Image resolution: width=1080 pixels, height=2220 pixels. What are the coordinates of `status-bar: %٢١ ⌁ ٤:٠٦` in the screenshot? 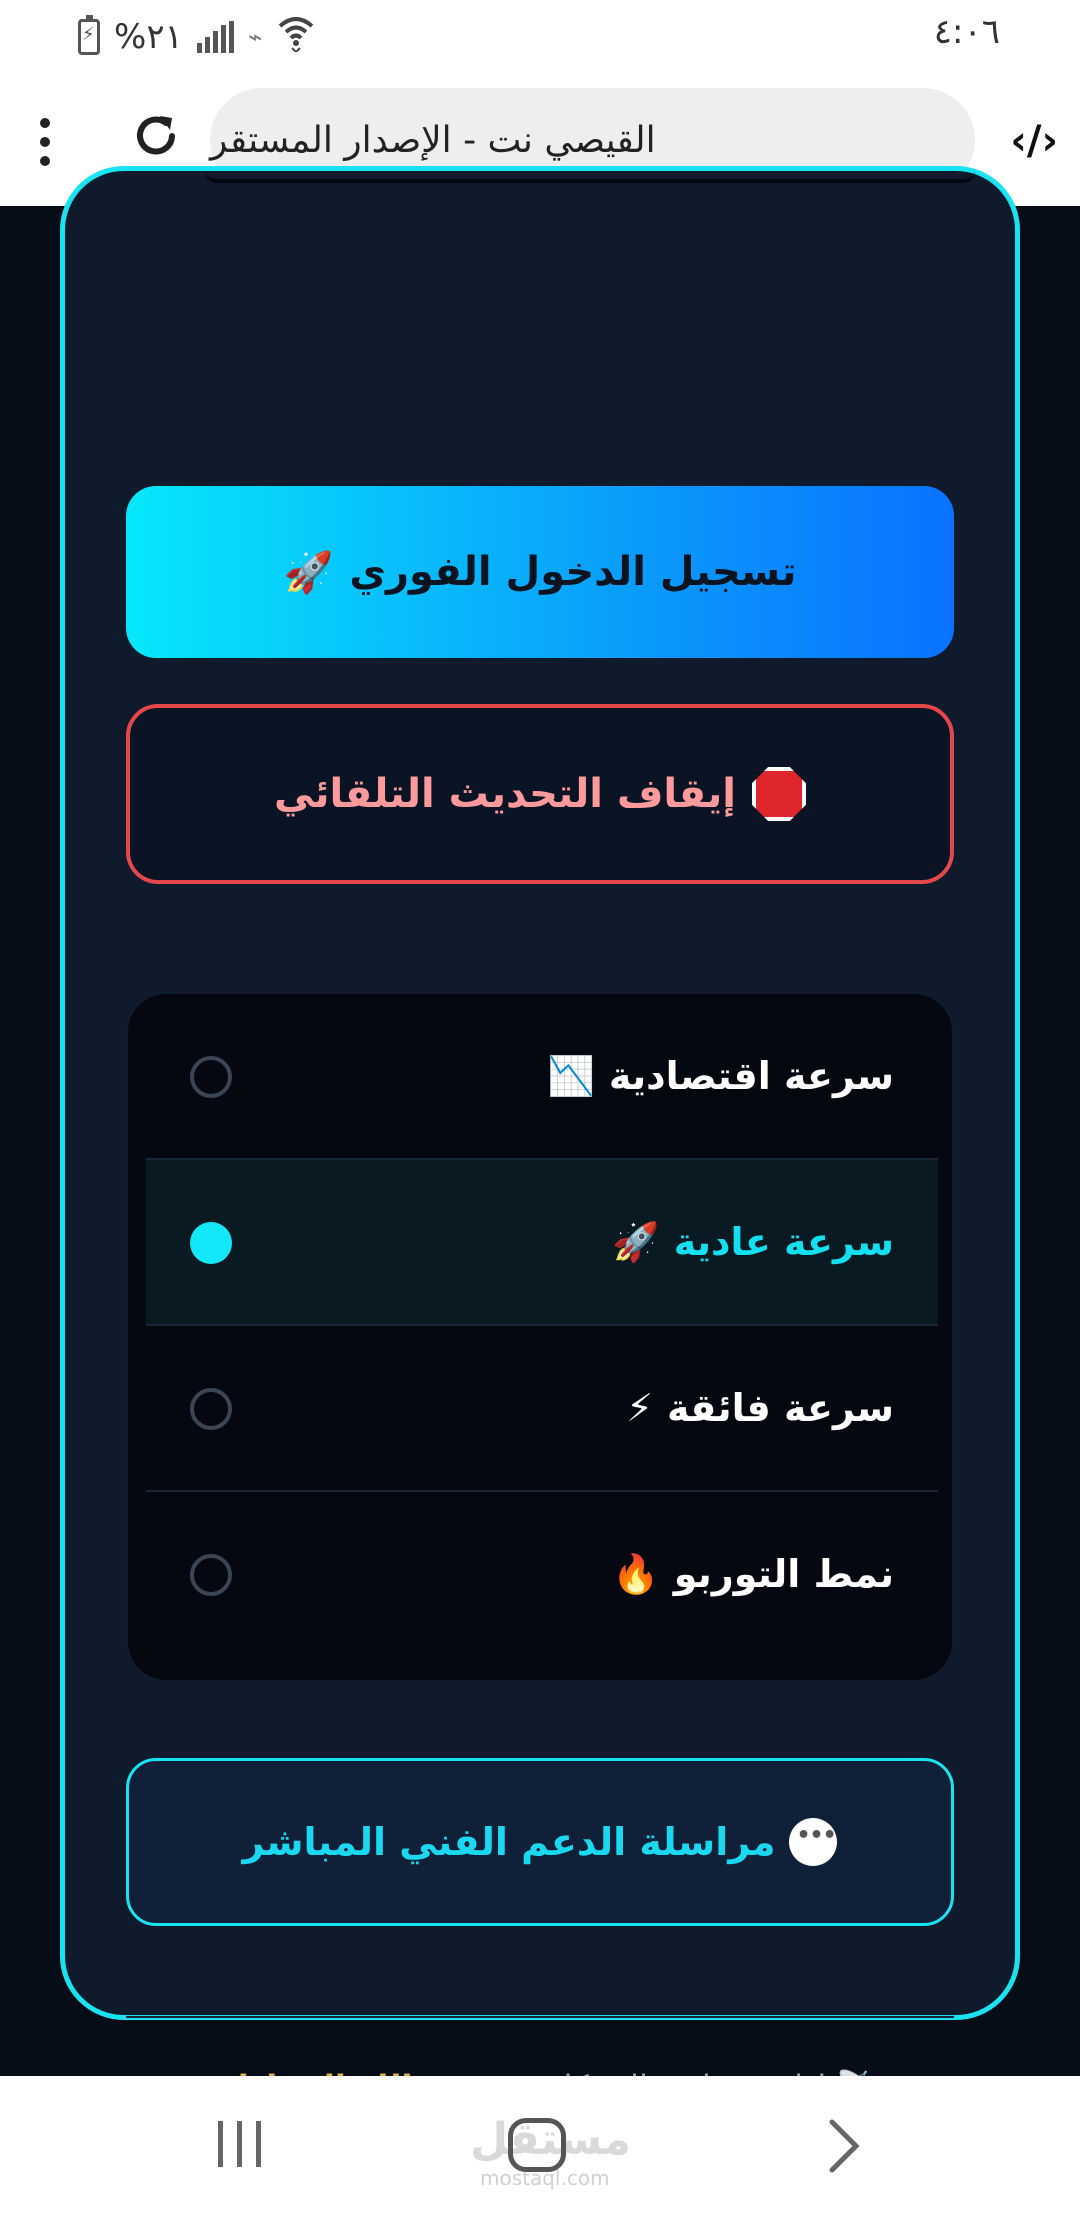 It's located at (540, 35).